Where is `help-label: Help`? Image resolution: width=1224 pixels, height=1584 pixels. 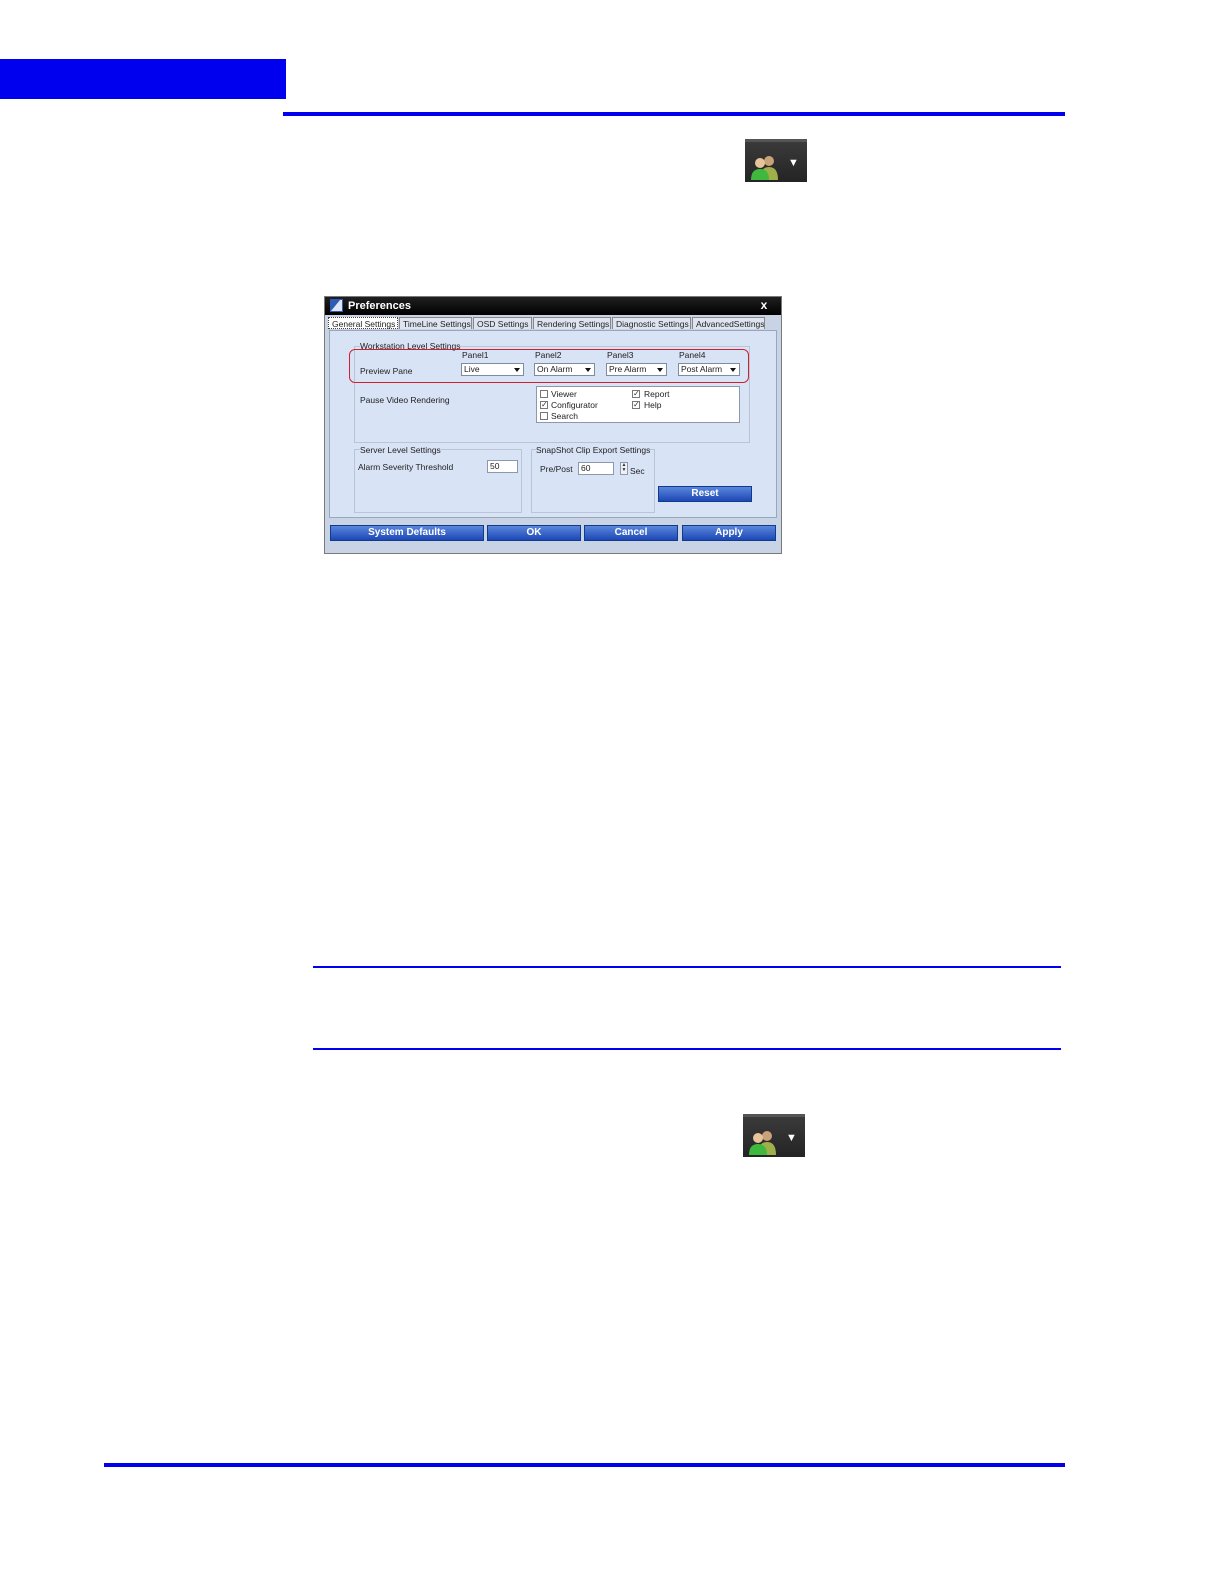 help-label: Help is located at coordinates (653, 405).